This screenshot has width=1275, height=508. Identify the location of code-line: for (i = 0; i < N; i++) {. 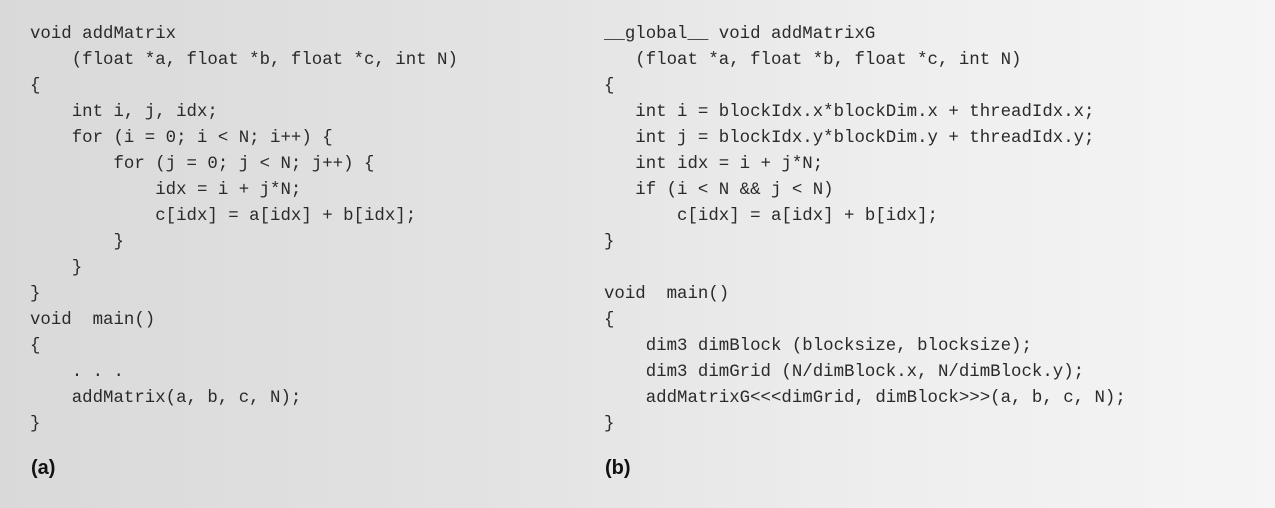
(181, 138).